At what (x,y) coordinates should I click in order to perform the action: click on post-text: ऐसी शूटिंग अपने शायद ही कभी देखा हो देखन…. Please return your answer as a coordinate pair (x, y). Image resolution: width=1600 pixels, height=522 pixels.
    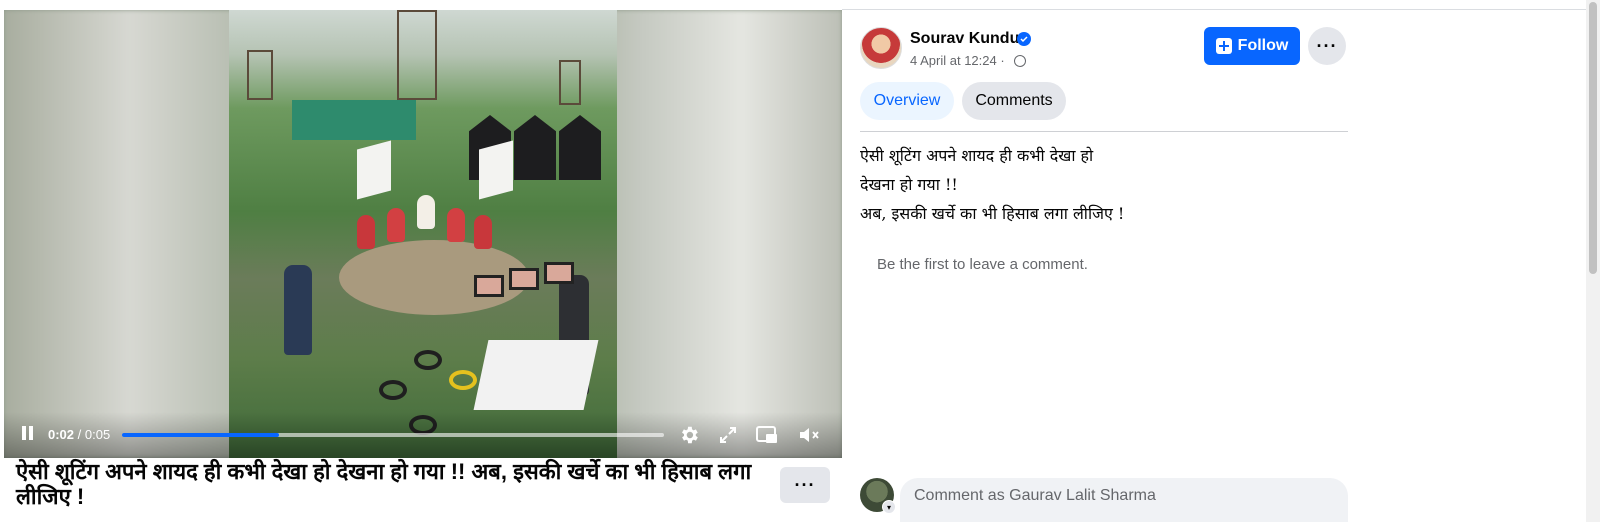
    Looking at the image, I should click on (992, 184).